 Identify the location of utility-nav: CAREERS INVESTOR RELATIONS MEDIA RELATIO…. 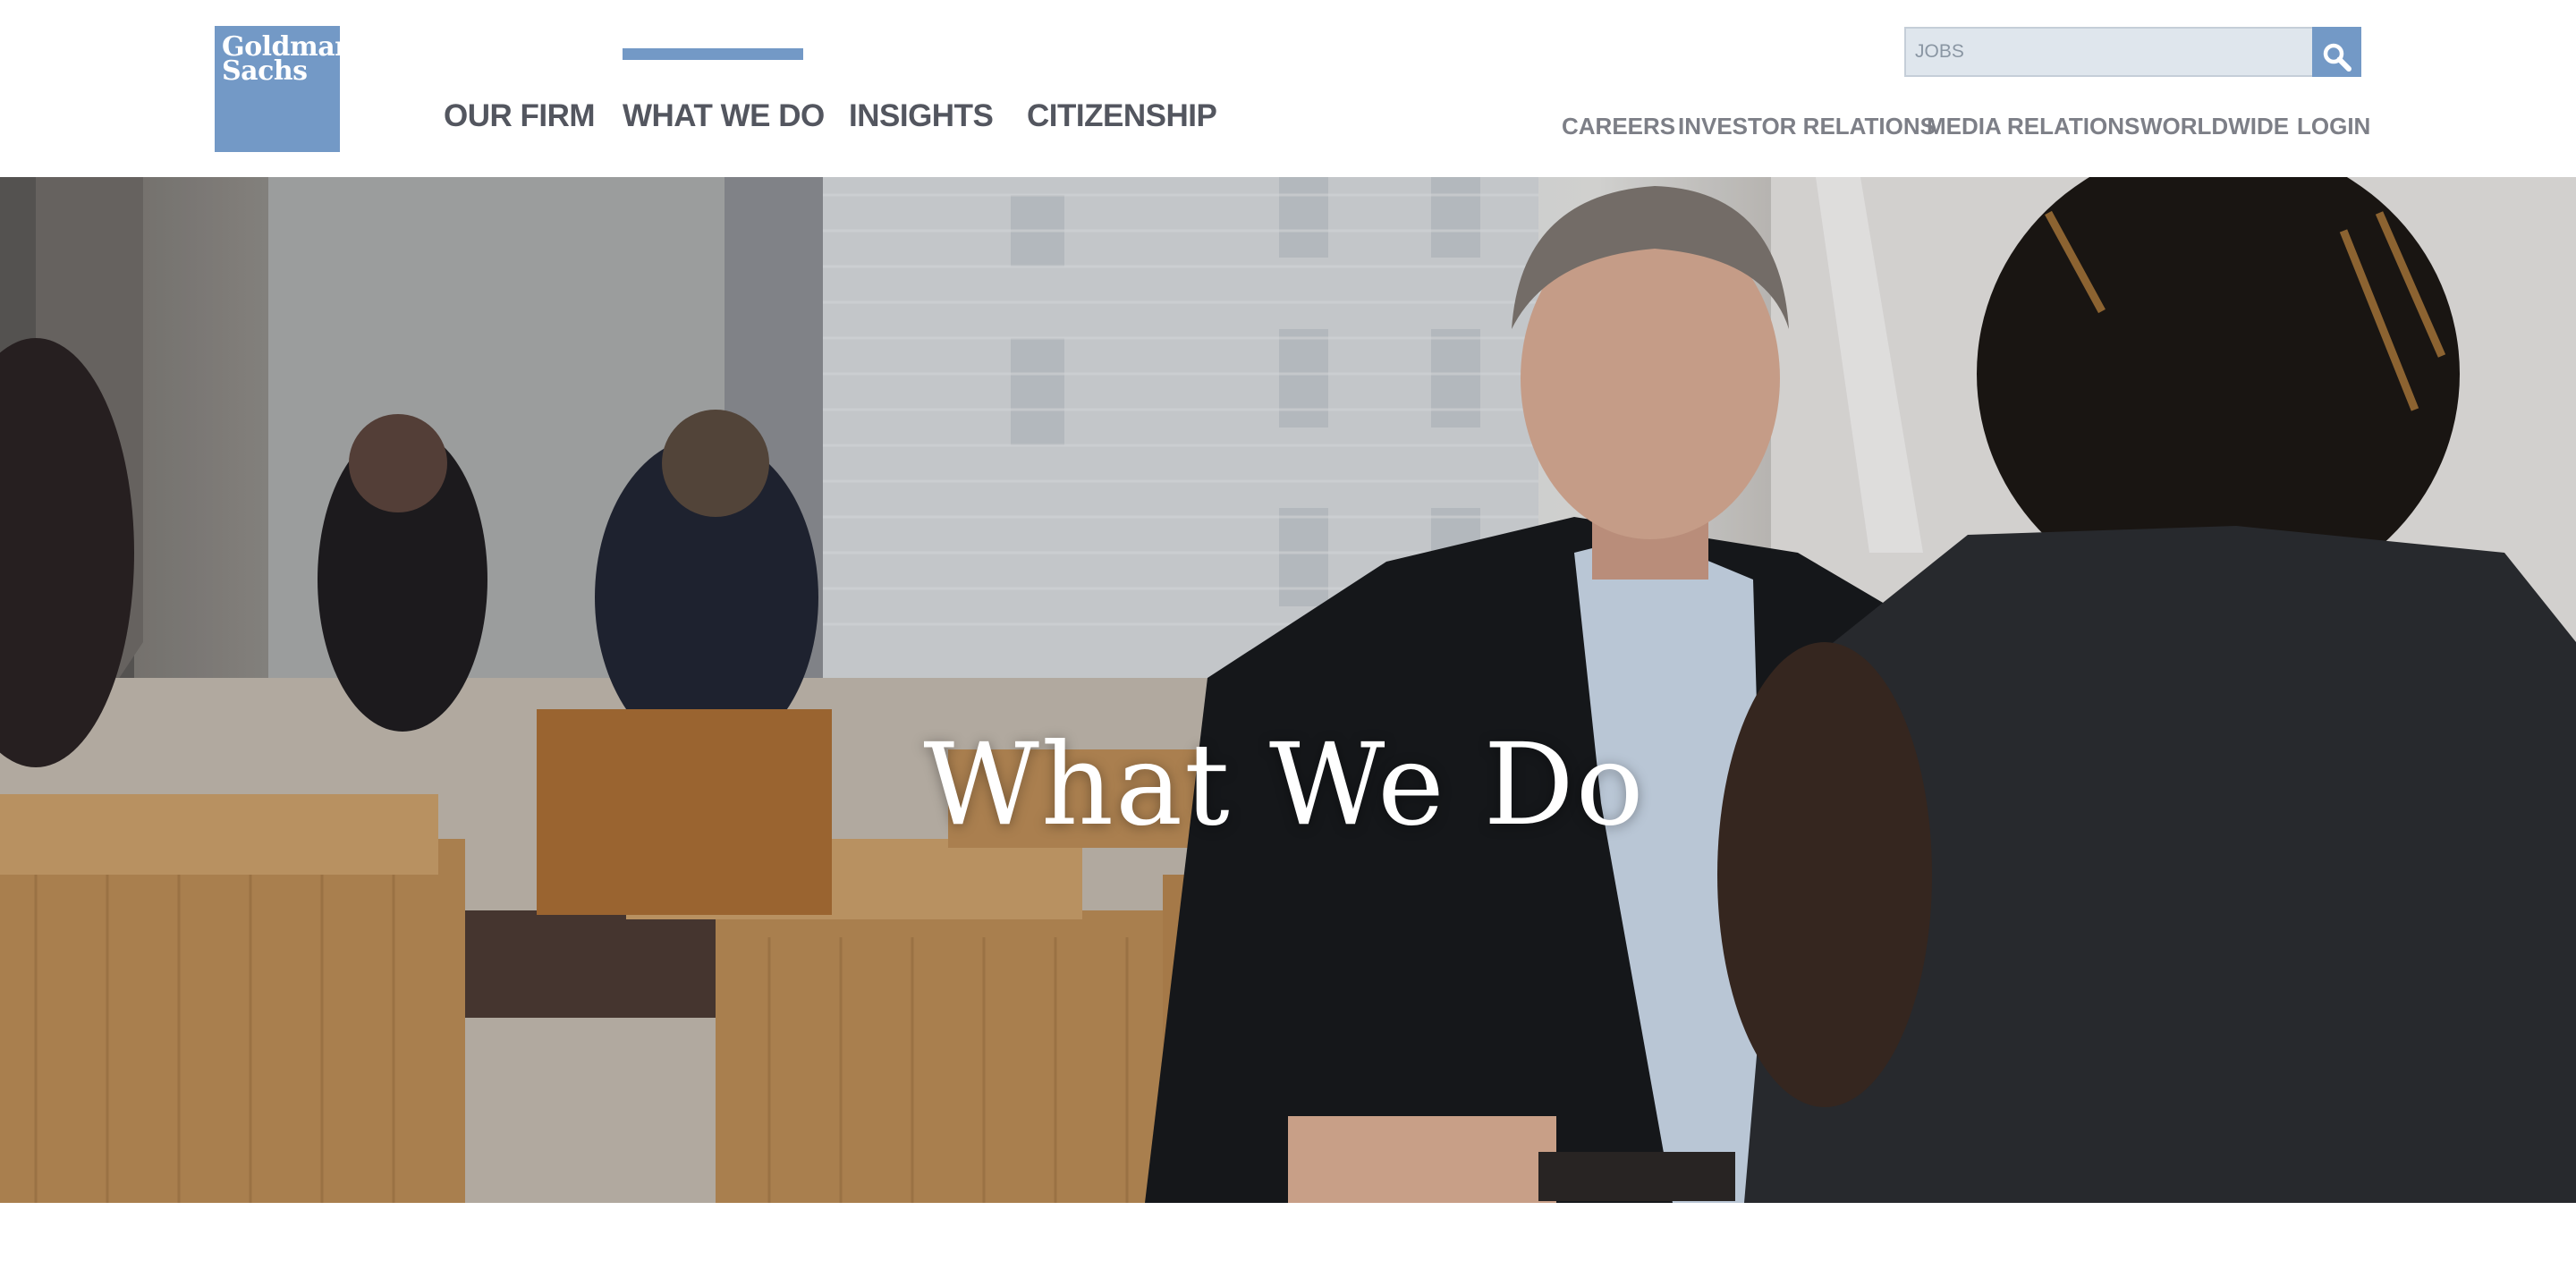
(1288, 128).